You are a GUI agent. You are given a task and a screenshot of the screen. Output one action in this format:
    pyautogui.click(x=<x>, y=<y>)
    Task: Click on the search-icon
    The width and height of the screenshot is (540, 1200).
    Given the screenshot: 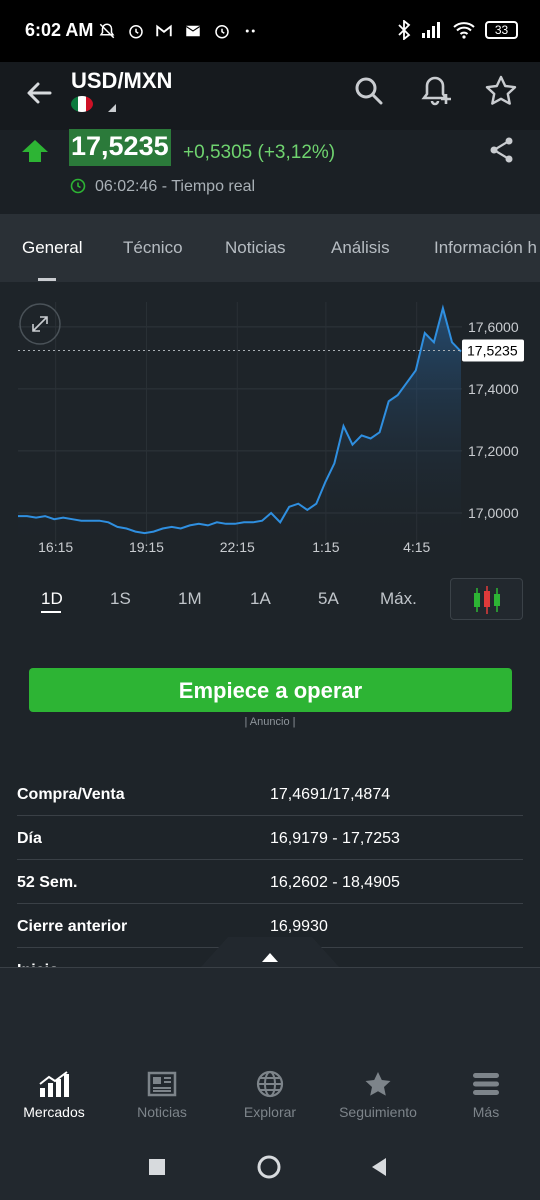 What is the action you would take?
    pyautogui.click(x=369, y=91)
    